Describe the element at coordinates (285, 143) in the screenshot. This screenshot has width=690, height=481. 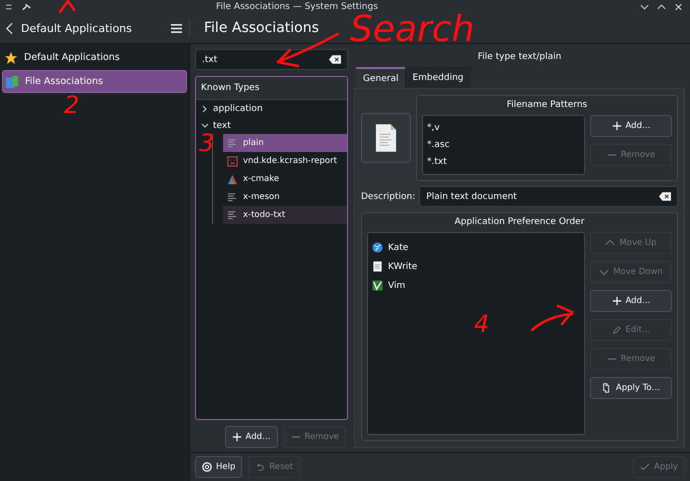
I see `tree-item: plain` at that location.